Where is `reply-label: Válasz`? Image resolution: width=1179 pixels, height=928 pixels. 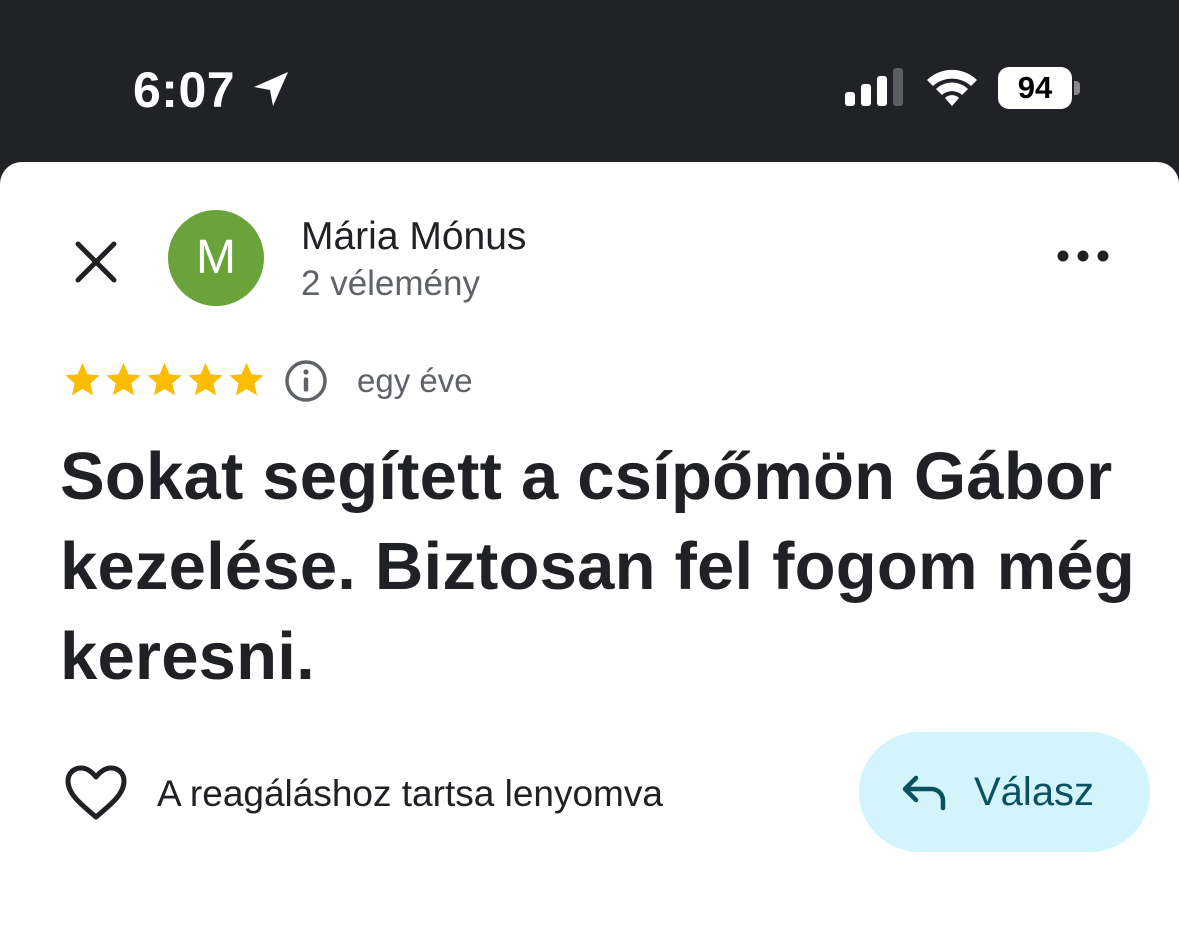 reply-label: Válasz is located at coordinates (1034, 792).